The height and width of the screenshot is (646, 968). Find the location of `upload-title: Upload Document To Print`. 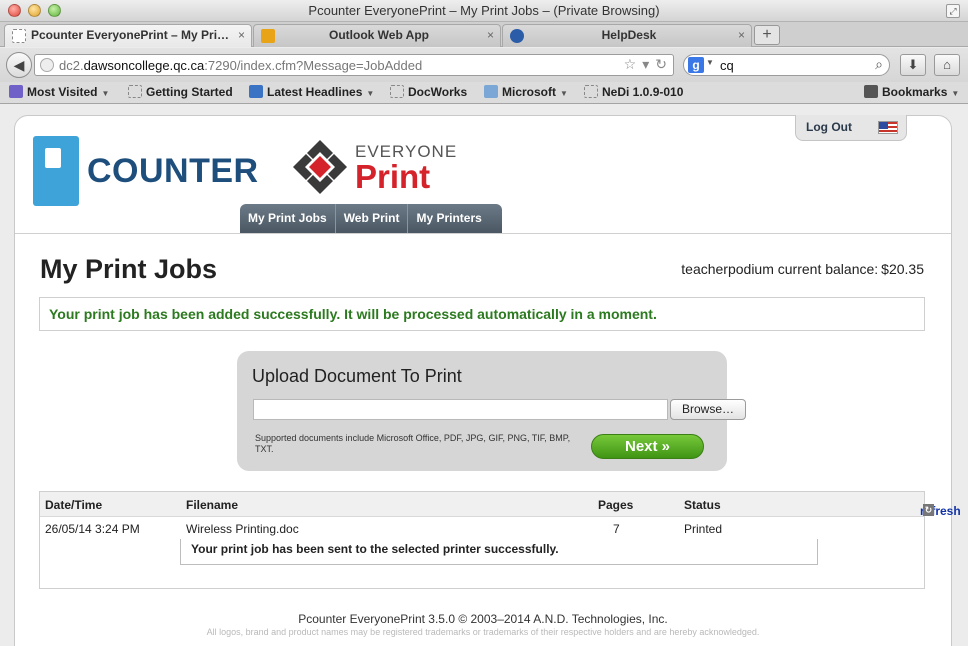

upload-title: Upload Document To Print is located at coordinates (357, 376).